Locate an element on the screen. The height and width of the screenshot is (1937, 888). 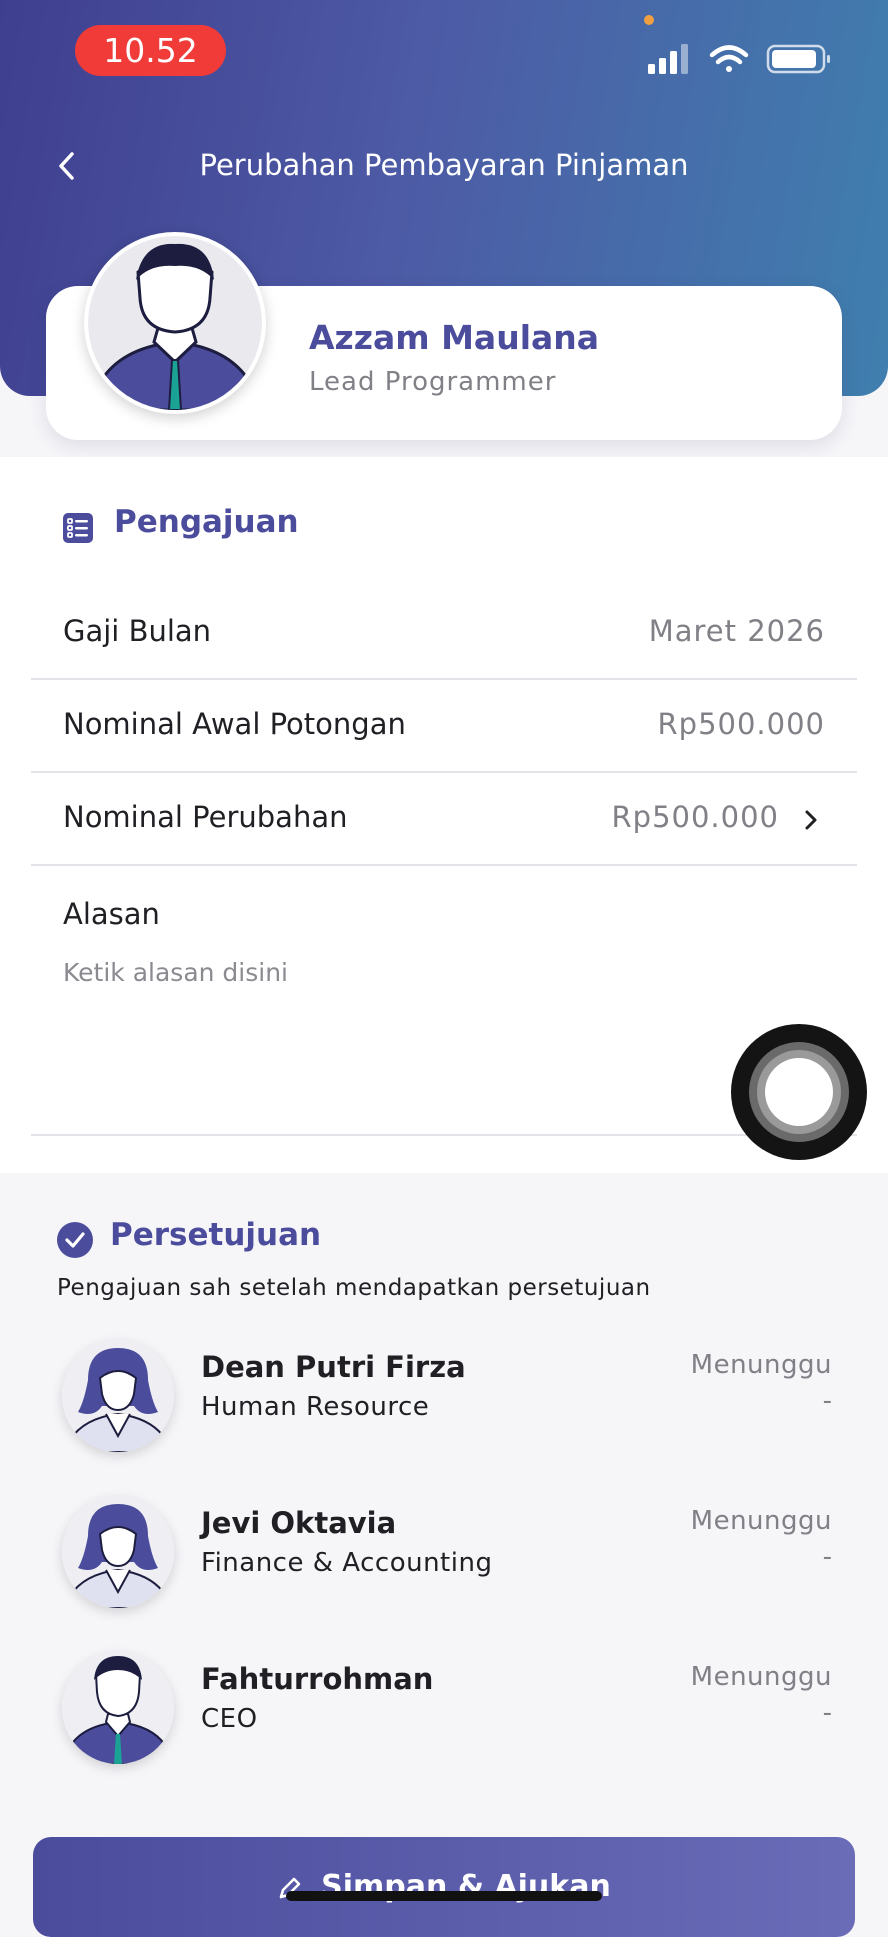
approver-department: Finance & Accounting is located at coordinates (347, 1563).